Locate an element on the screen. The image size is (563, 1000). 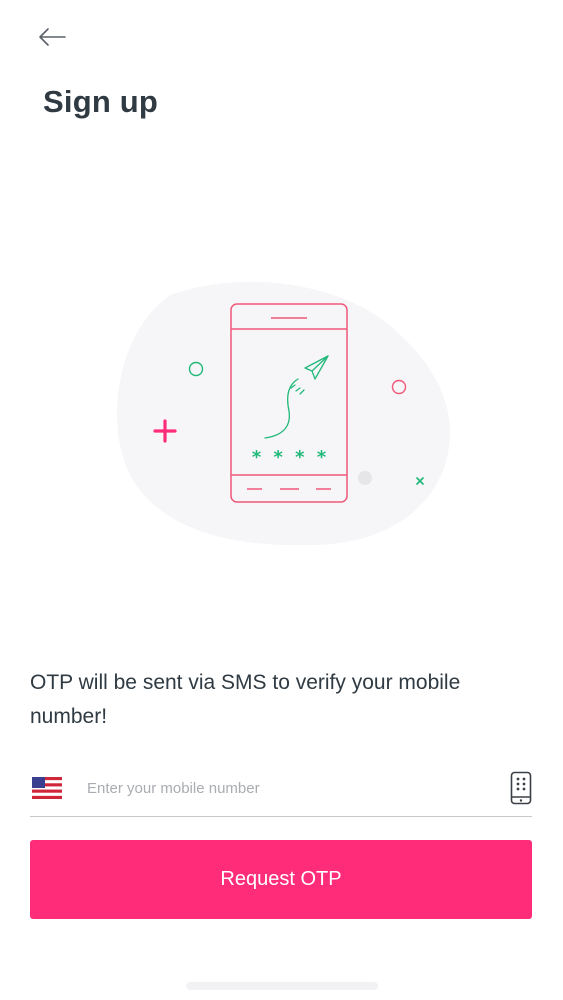
request-otp-button: Request OTP is located at coordinates (281, 879).